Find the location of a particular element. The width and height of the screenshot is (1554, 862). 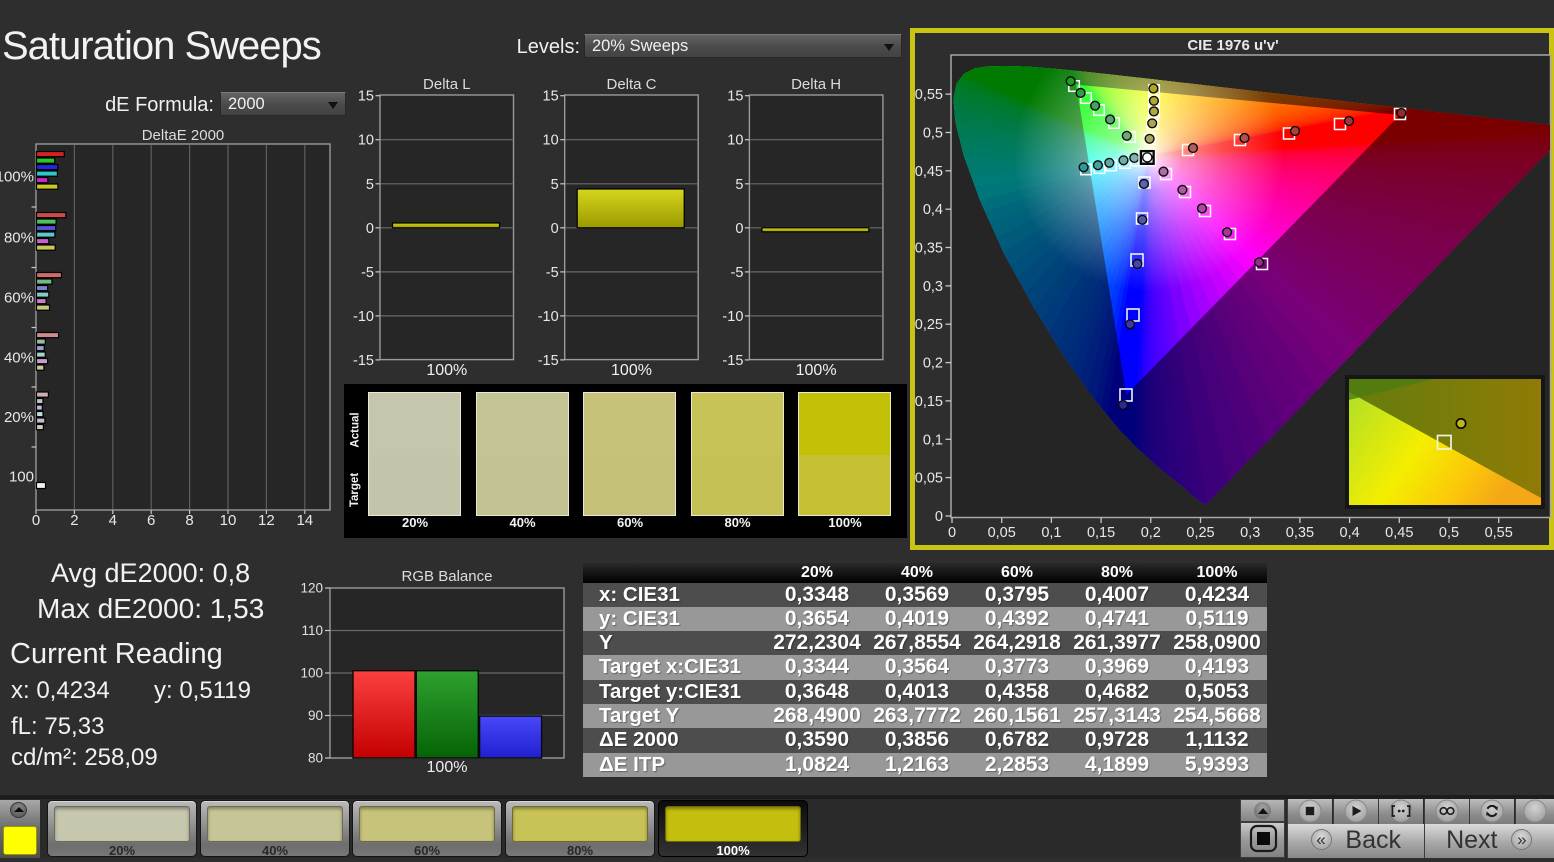

svg-text: 120 is located at coordinates (311, 588).